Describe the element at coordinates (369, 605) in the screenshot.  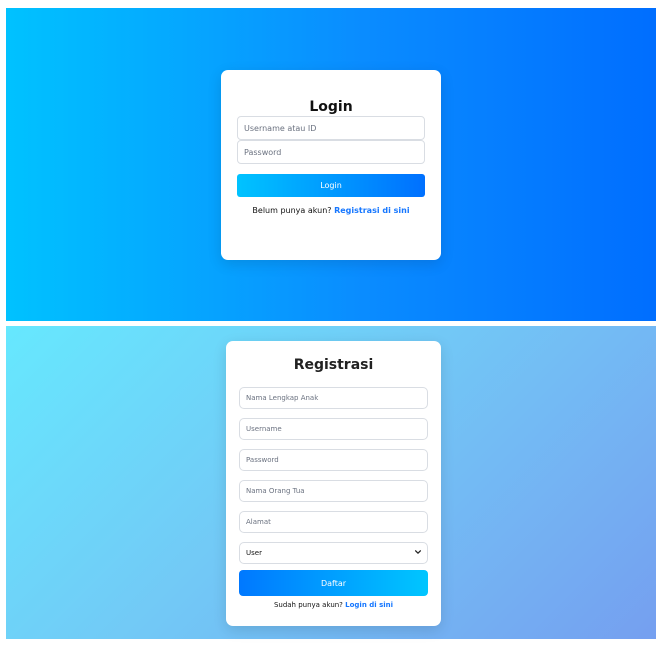
I see `login-link: Login di sini` at that location.